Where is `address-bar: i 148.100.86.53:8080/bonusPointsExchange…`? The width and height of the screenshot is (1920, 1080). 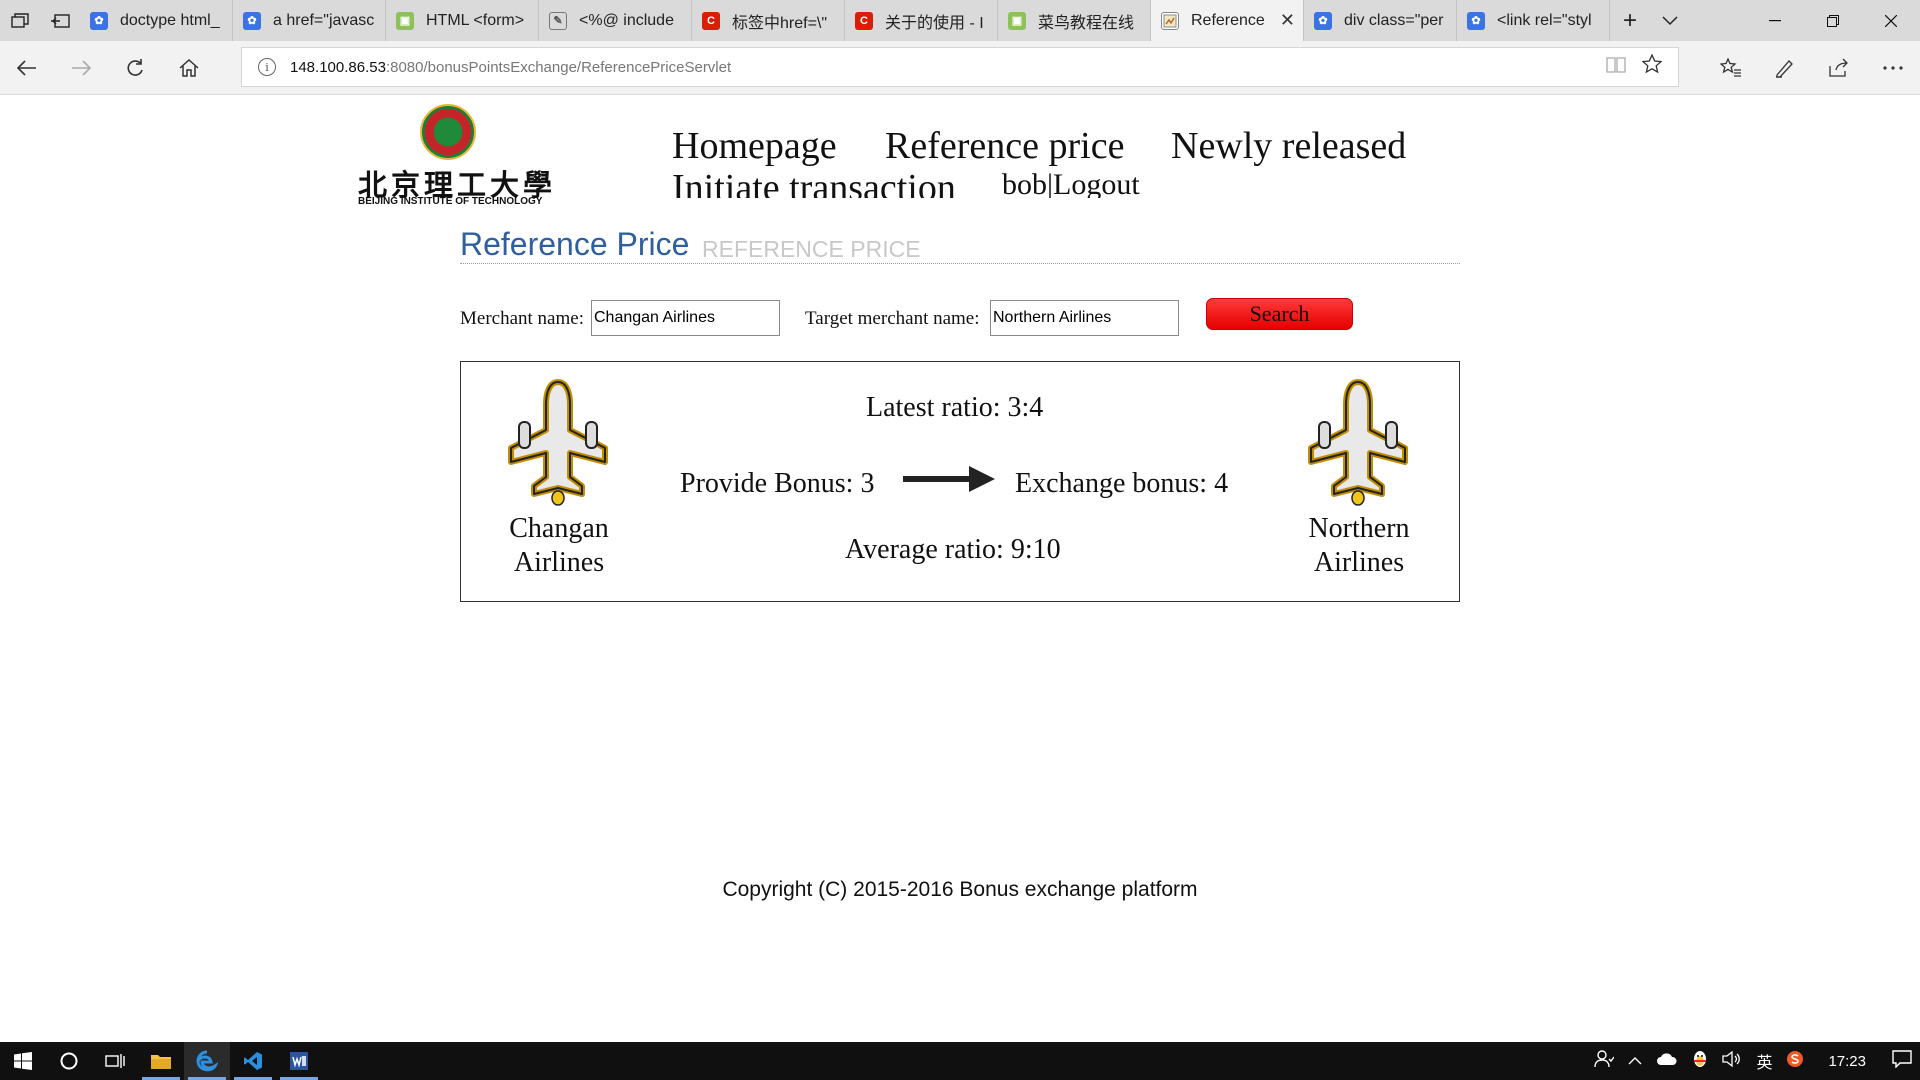 address-bar: i 148.100.86.53:8080/bonusPointsExchange… is located at coordinates (960, 67).